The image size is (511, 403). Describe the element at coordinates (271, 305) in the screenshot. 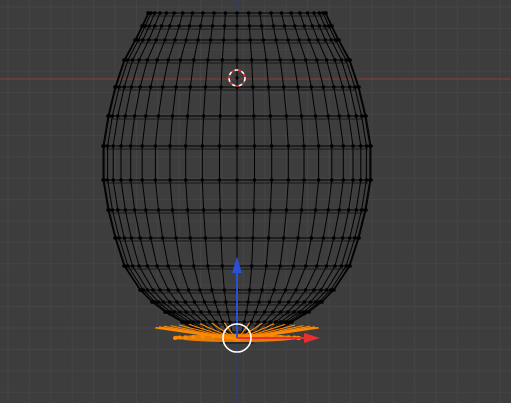

I see `transform-gizmo` at that location.